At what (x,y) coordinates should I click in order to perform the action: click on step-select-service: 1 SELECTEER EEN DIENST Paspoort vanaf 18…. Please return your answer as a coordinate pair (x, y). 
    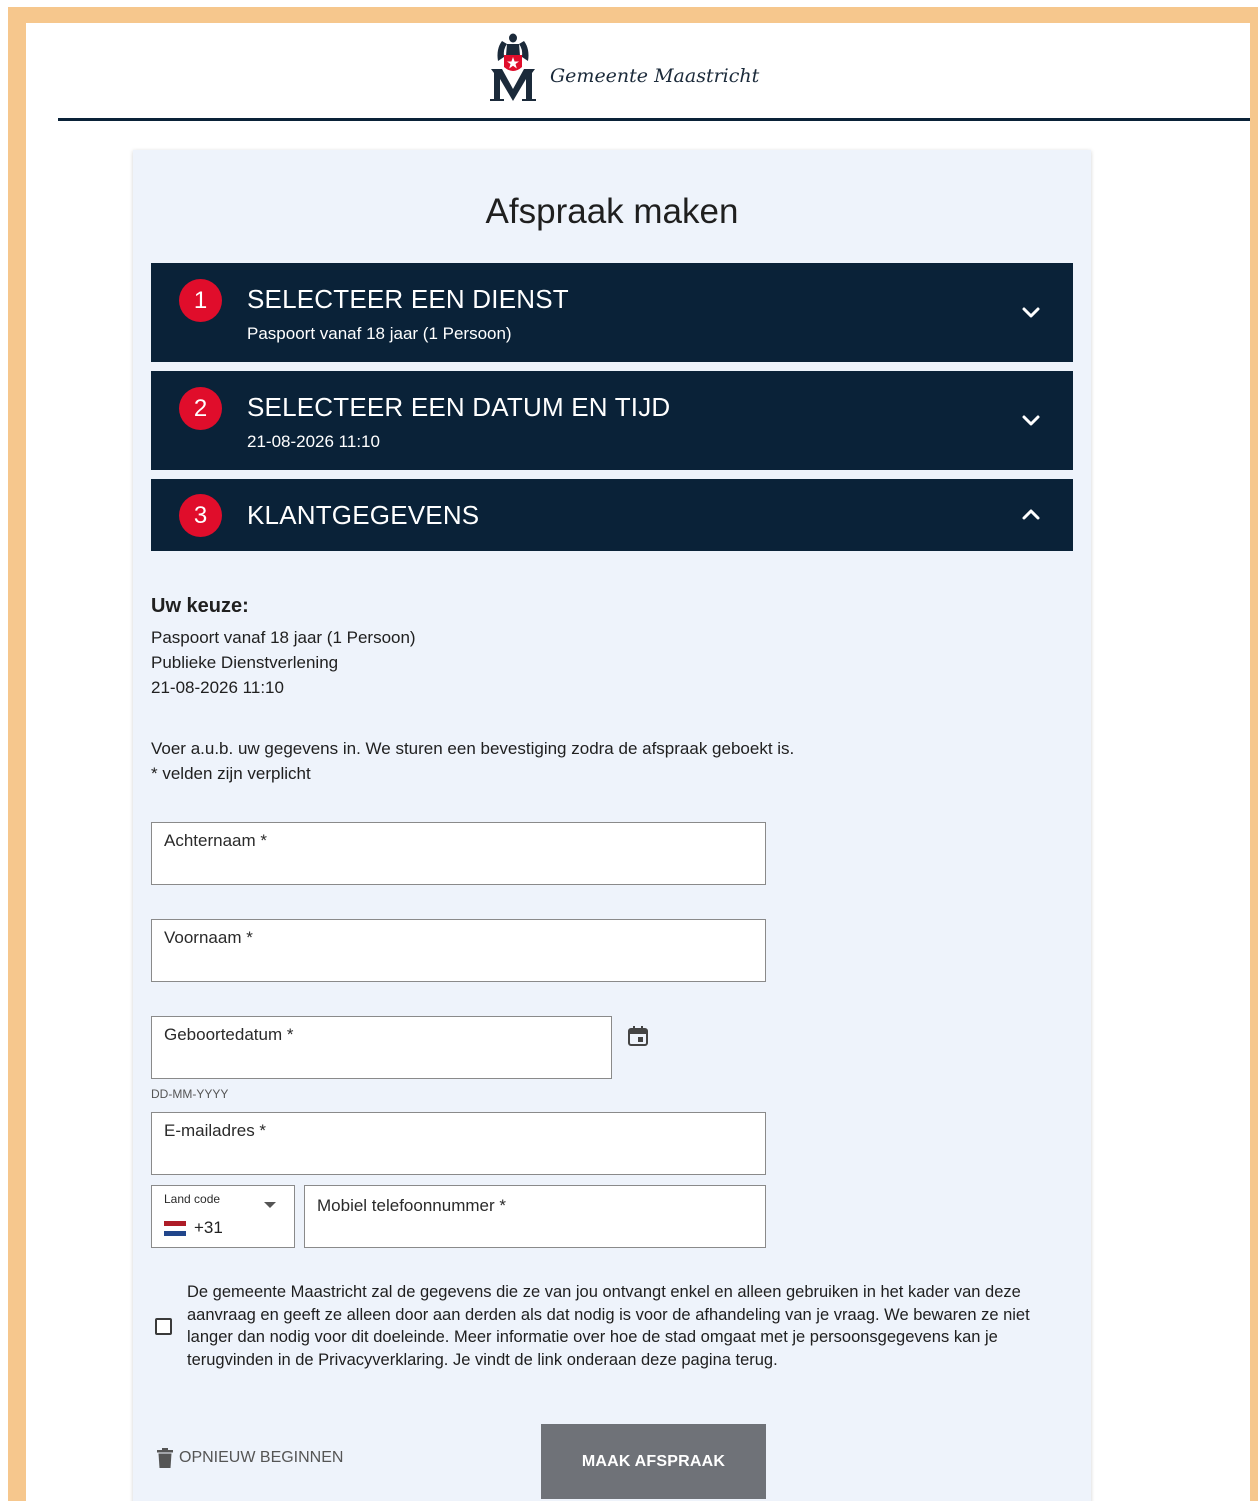
    Looking at the image, I should click on (612, 312).